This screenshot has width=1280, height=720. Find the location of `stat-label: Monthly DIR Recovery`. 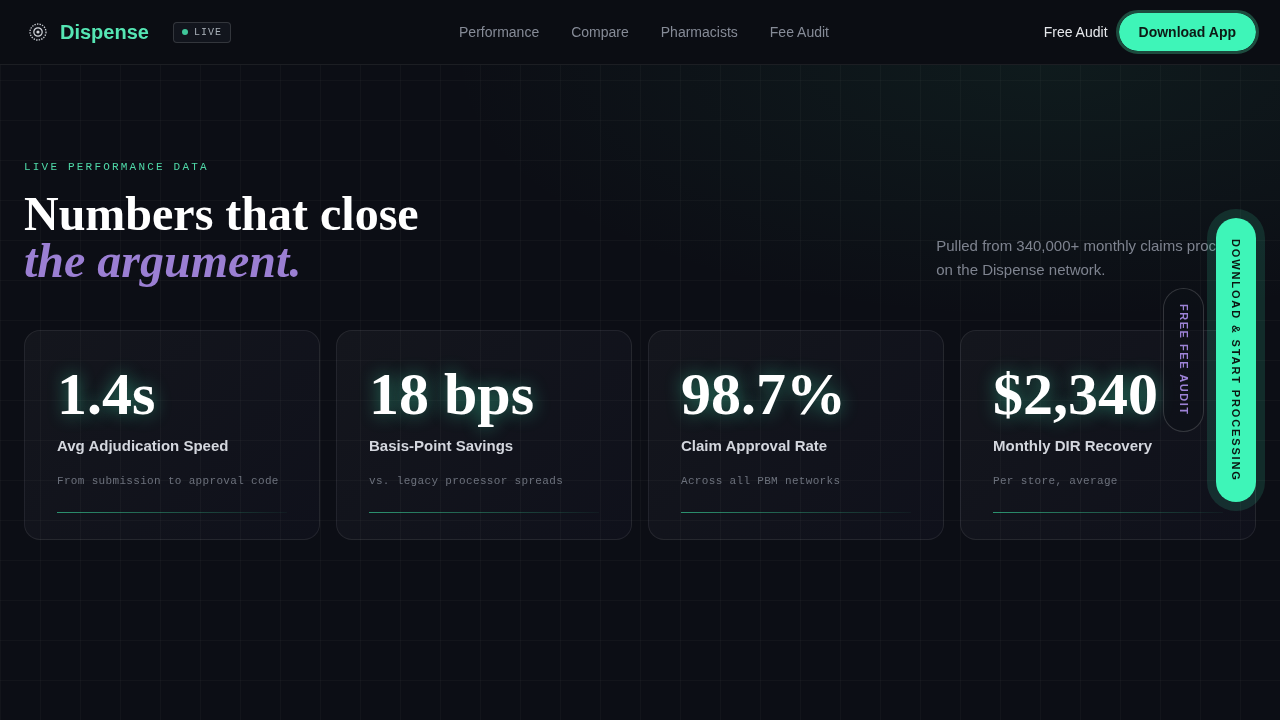

stat-label: Monthly DIR Recovery is located at coordinates (1073, 445).